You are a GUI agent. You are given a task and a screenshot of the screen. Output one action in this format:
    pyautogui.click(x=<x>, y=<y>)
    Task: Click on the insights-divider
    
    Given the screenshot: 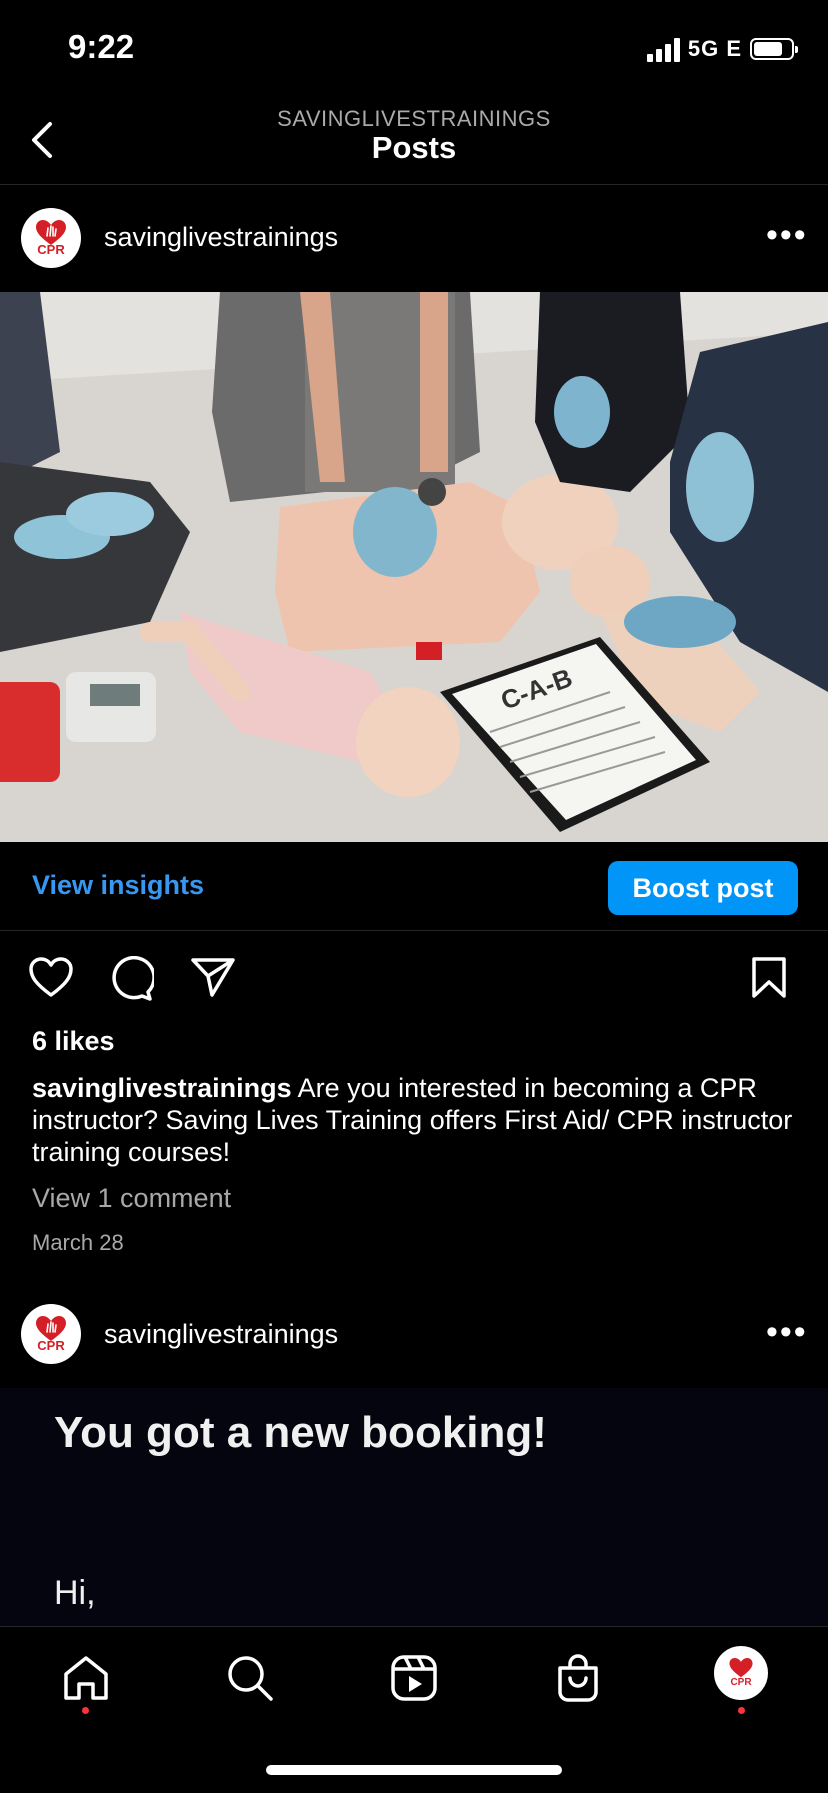 What is the action you would take?
    pyautogui.click(x=414, y=930)
    